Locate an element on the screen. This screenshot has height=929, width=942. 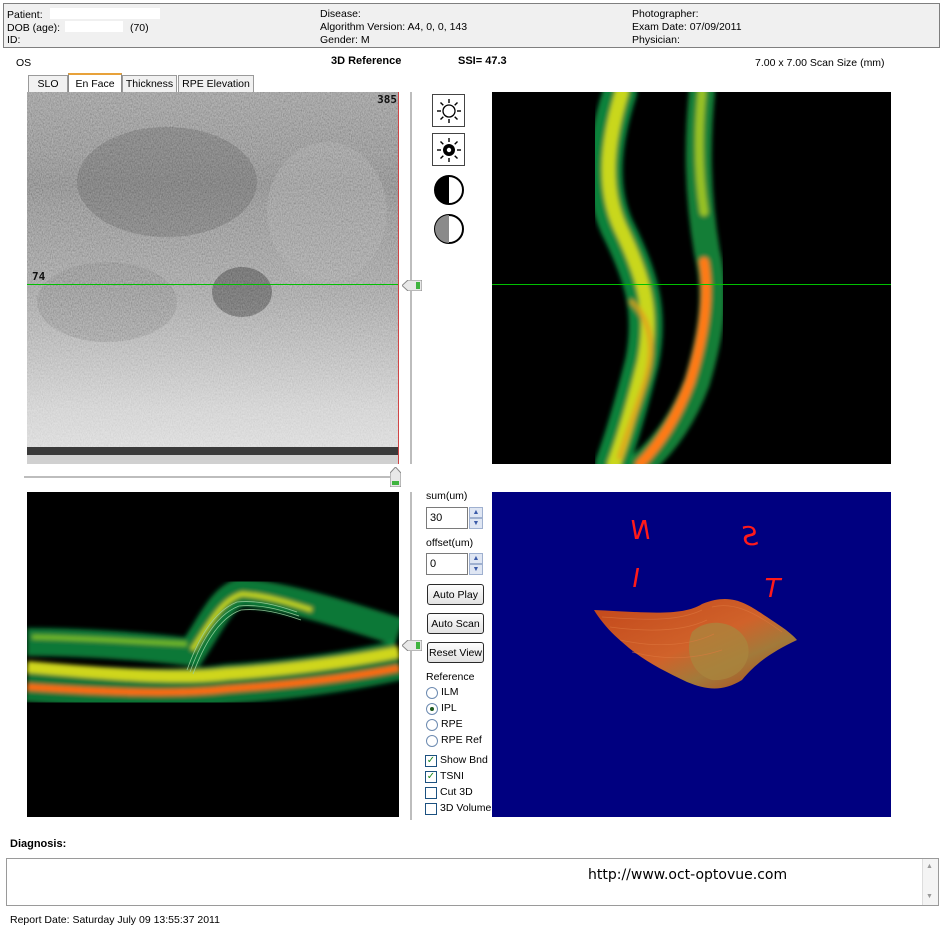
eye-label: OS is located at coordinates (24, 63).